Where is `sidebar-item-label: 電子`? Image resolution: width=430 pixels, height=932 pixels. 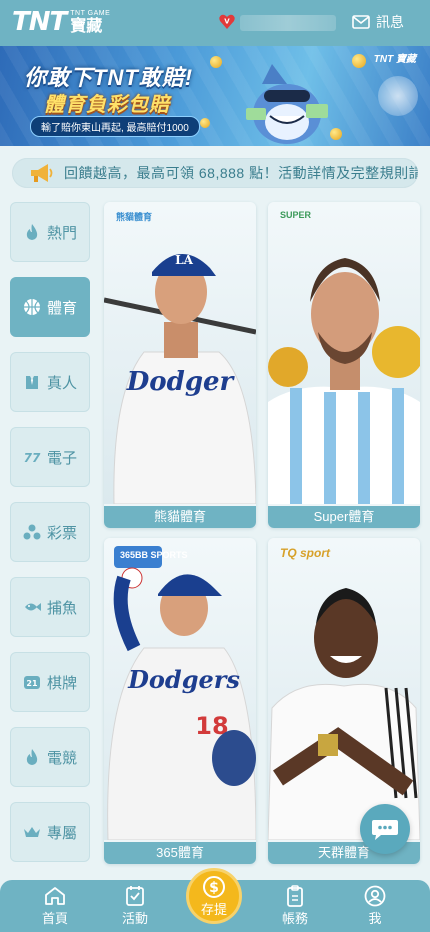
sidebar-item-label: 電子 is located at coordinates (61, 458).